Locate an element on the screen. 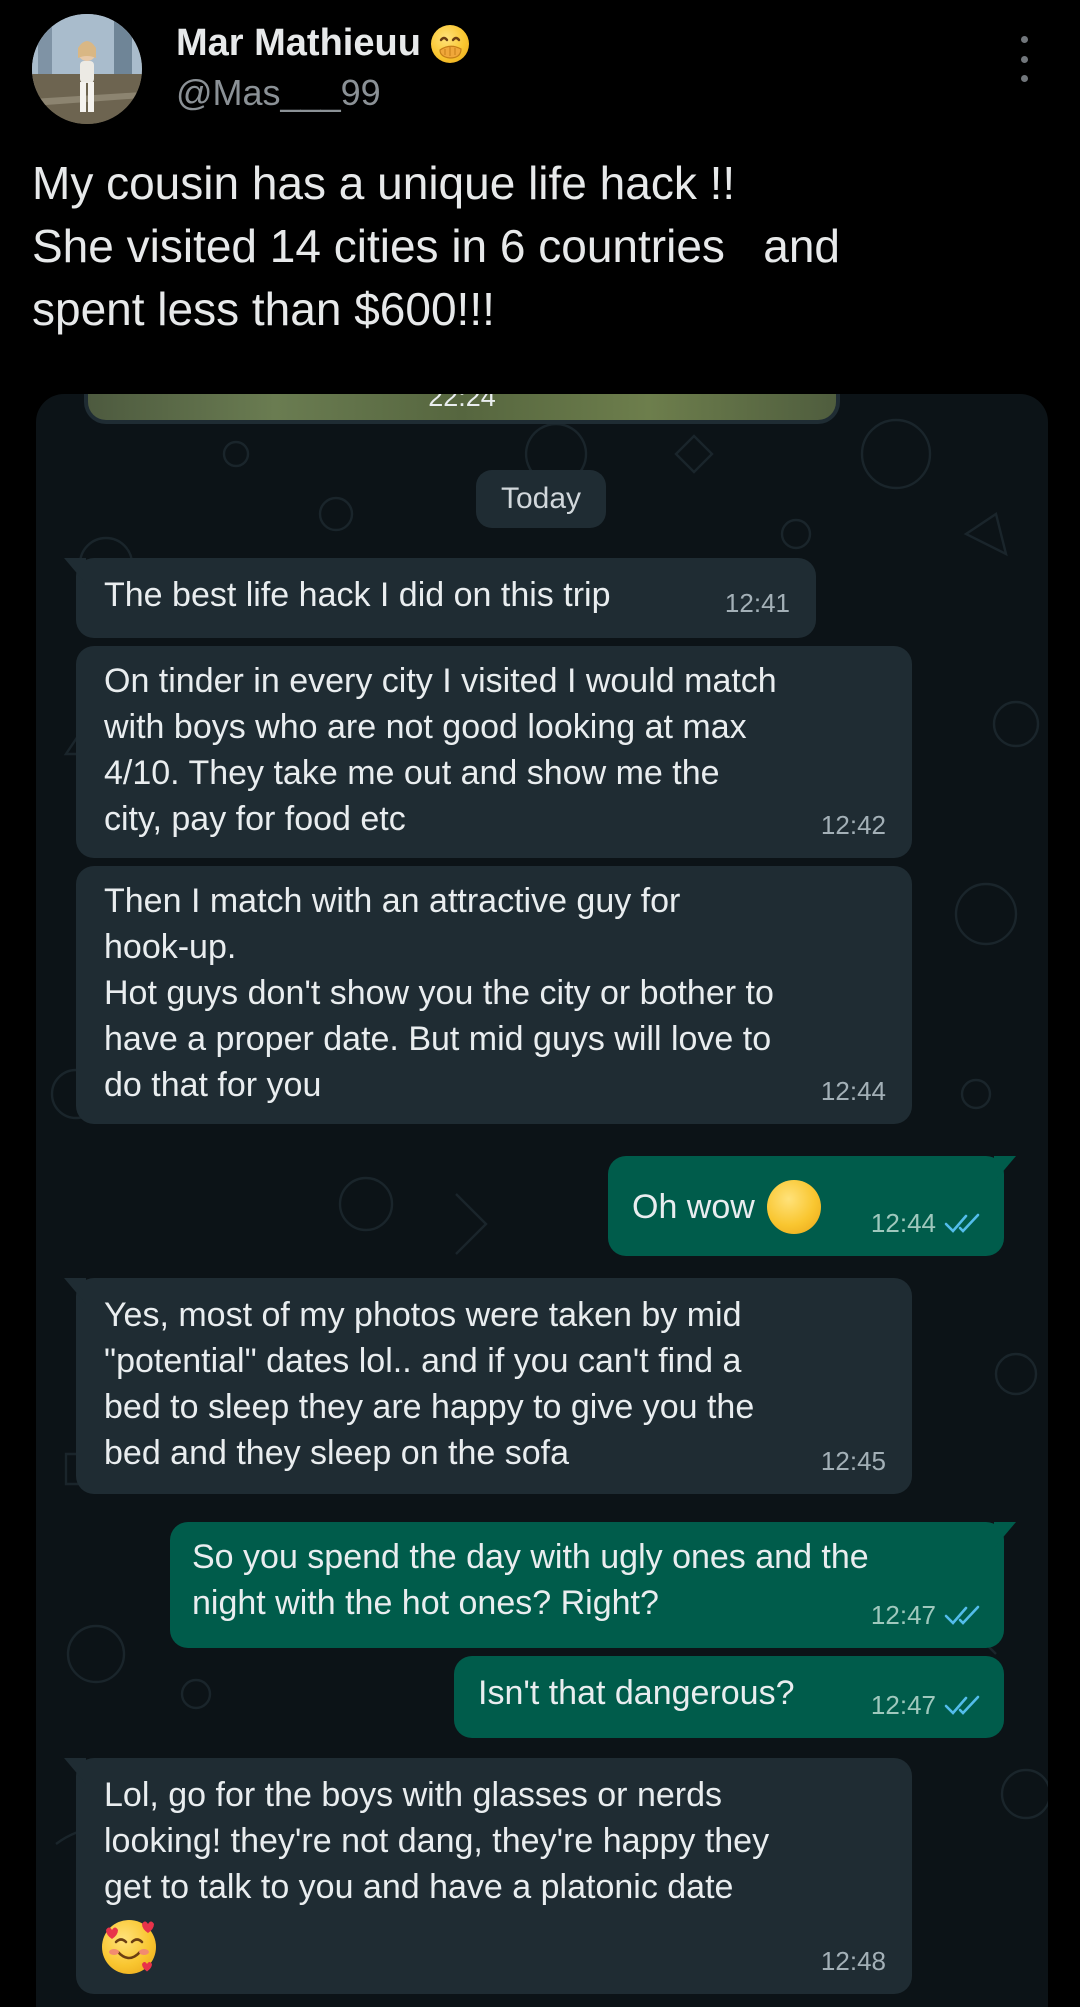 Image resolution: width=1080 pixels, height=2007 pixels. message-time: 12:41 is located at coordinates (757, 603).